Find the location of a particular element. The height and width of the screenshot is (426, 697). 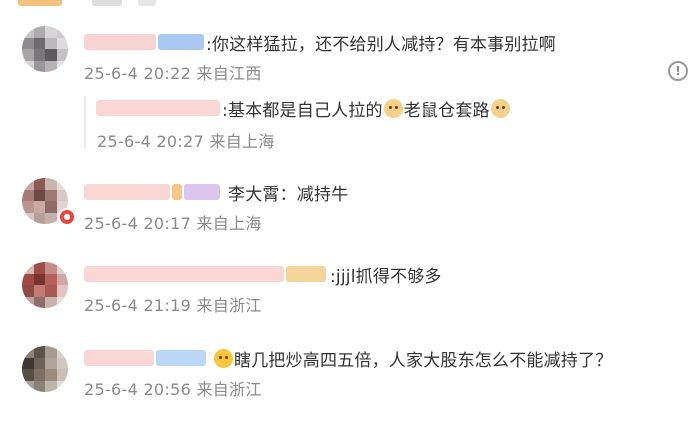

comment-line: 瞎几把炒高四五倍，人家大股东怎么不能减持了？ is located at coordinates (348, 358).